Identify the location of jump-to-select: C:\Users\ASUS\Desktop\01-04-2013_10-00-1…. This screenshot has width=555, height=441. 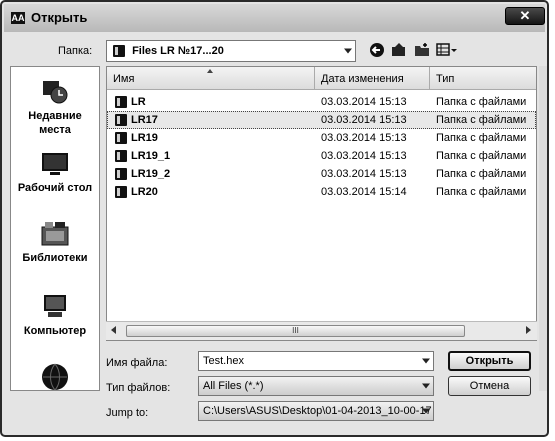
(316, 411).